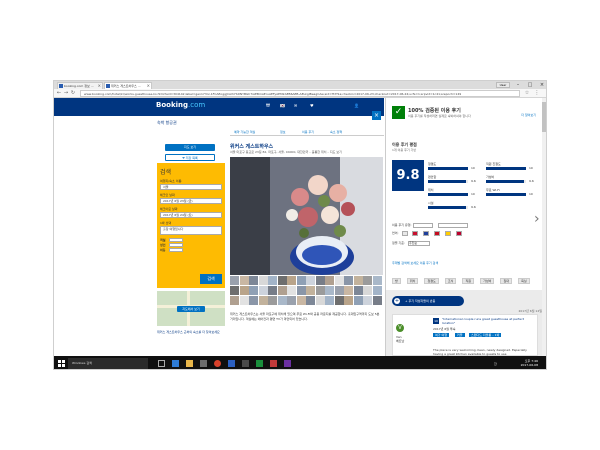  What do you see at coordinates (518, 85) in the screenshot?
I see `minimize-icon: –` at bounding box center [518, 85].